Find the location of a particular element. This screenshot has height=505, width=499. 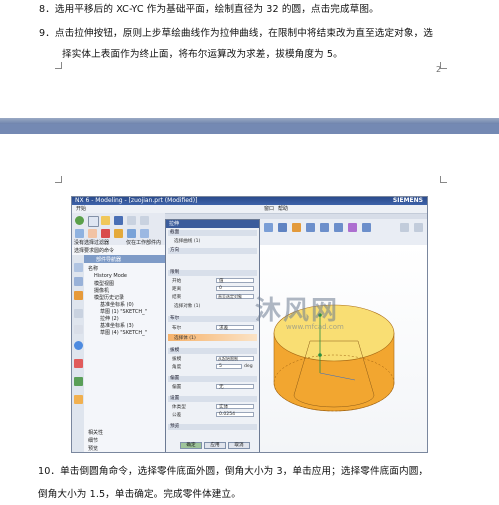

ok-button: 确定 is located at coordinates (191, 445).